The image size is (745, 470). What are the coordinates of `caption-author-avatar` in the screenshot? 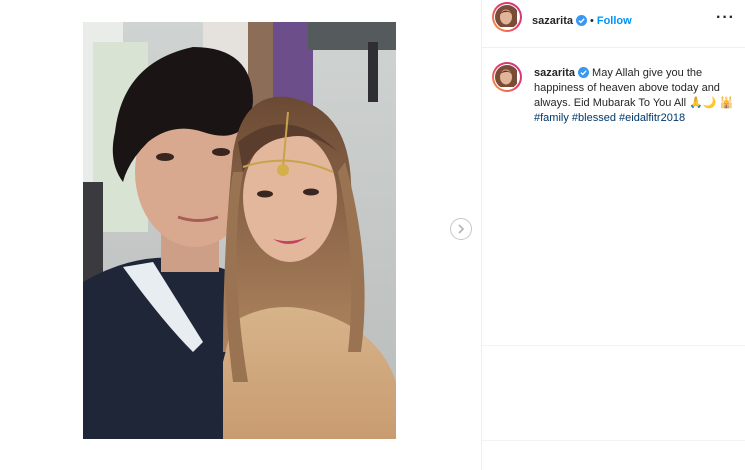 It's located at (507, 77).